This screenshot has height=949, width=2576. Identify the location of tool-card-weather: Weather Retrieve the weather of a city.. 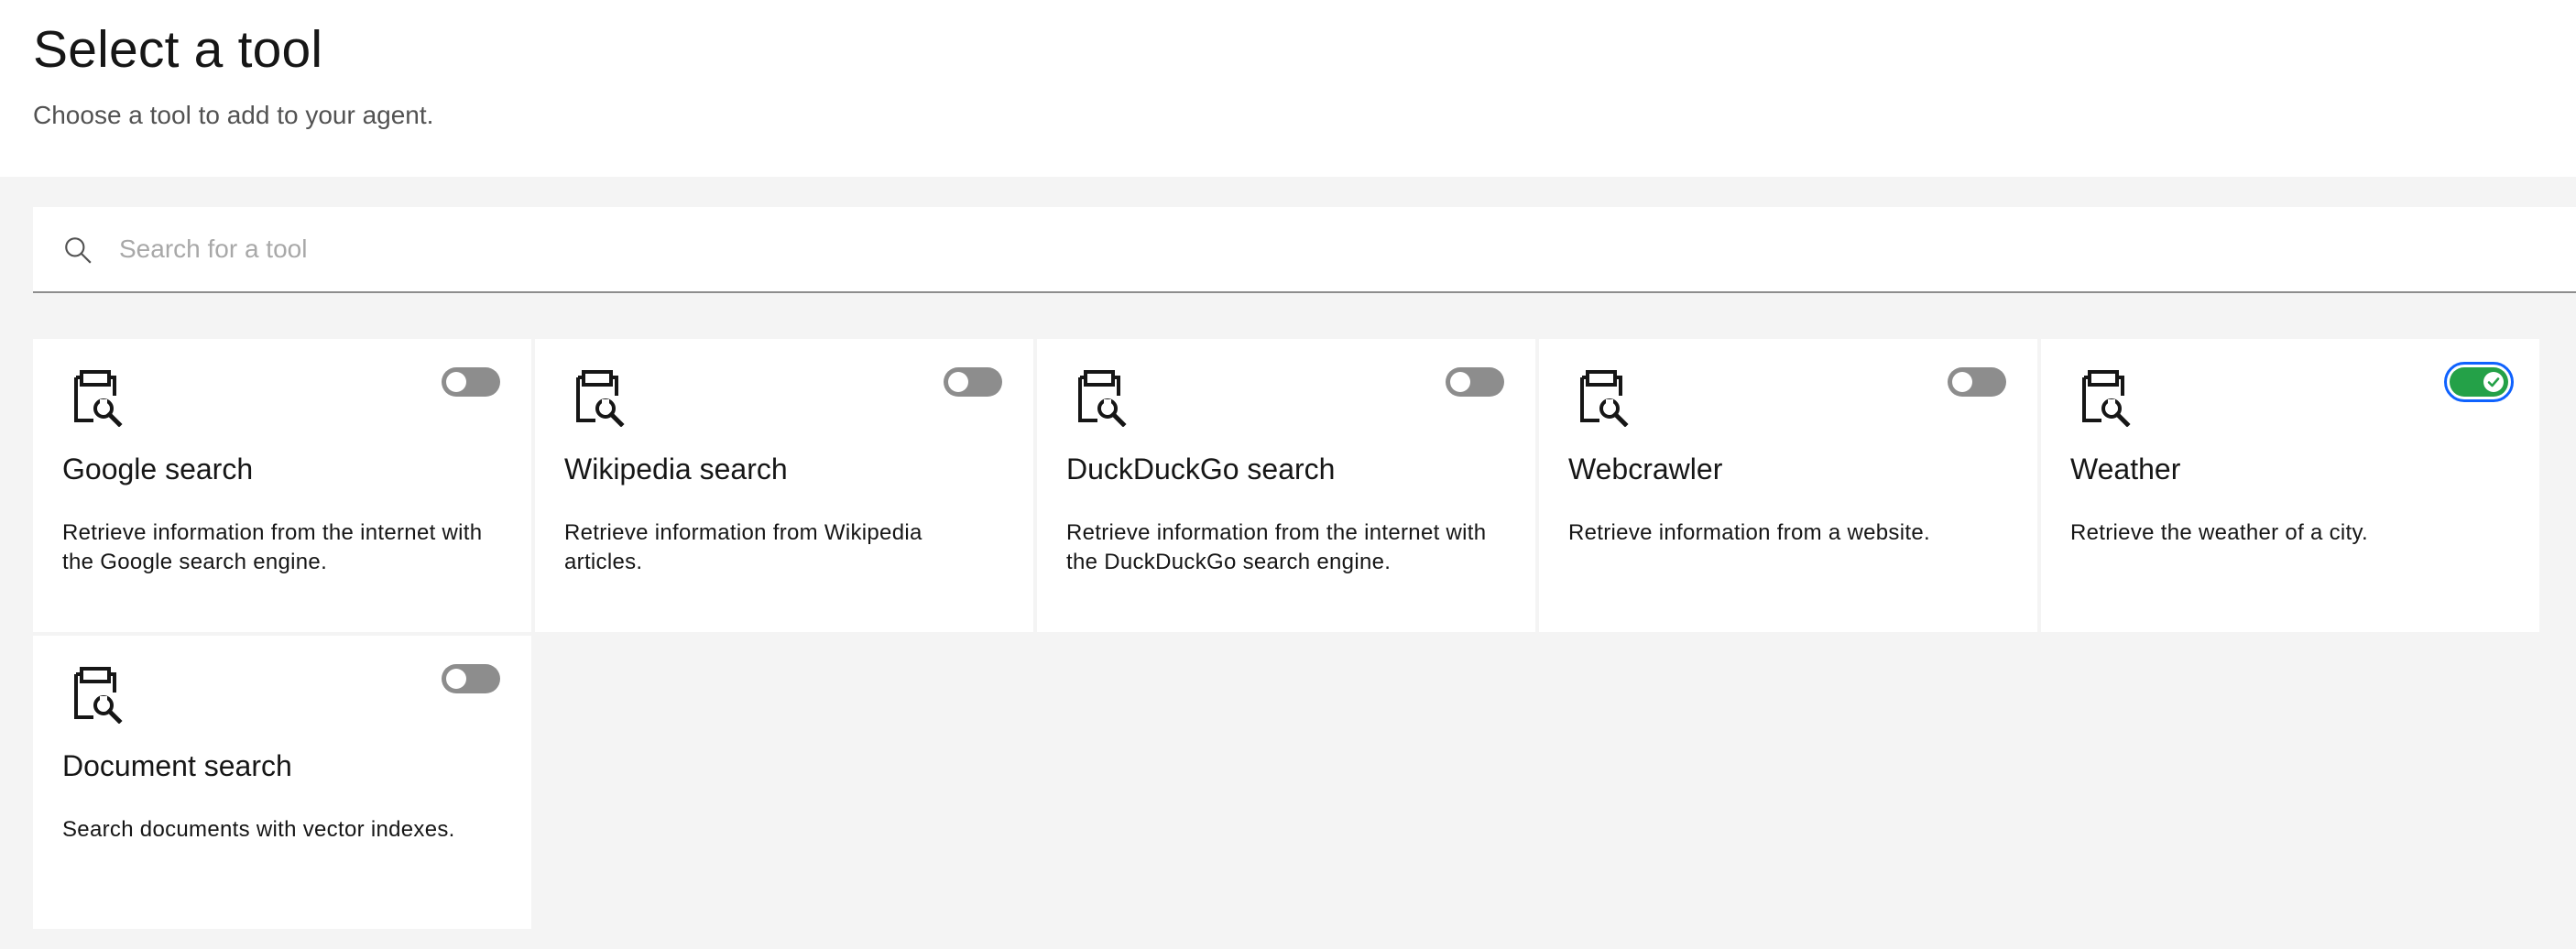
(2290, 485).